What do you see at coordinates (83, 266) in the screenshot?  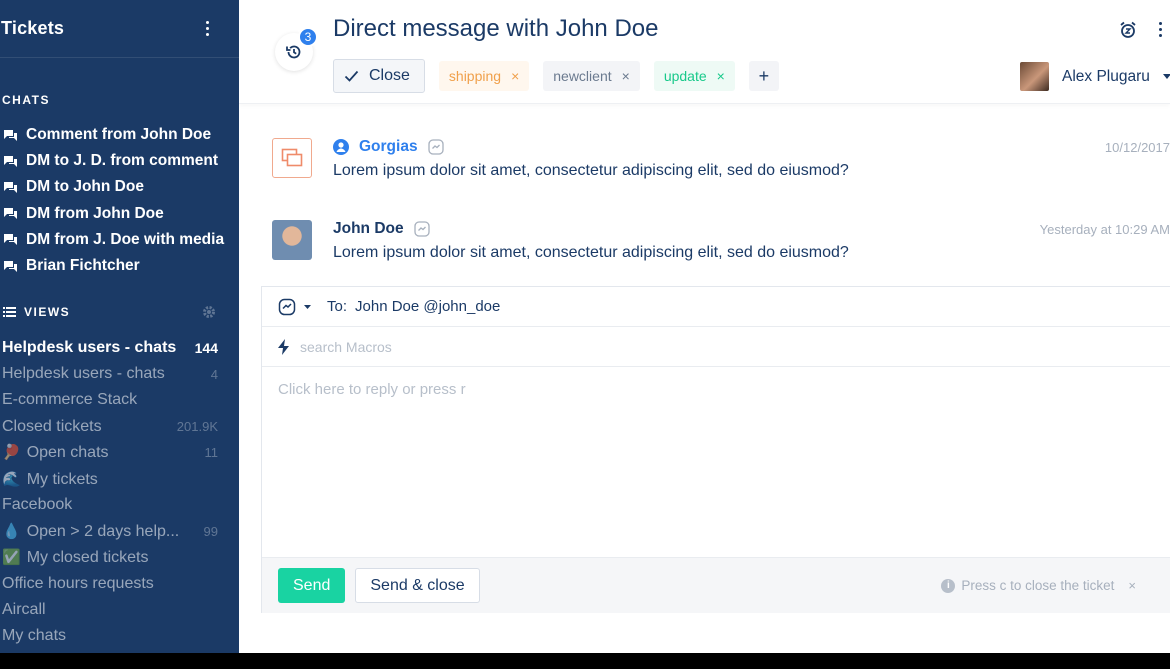 I see `chat-item-label: Brian Fichtcher` at bounding box center [83, 266].